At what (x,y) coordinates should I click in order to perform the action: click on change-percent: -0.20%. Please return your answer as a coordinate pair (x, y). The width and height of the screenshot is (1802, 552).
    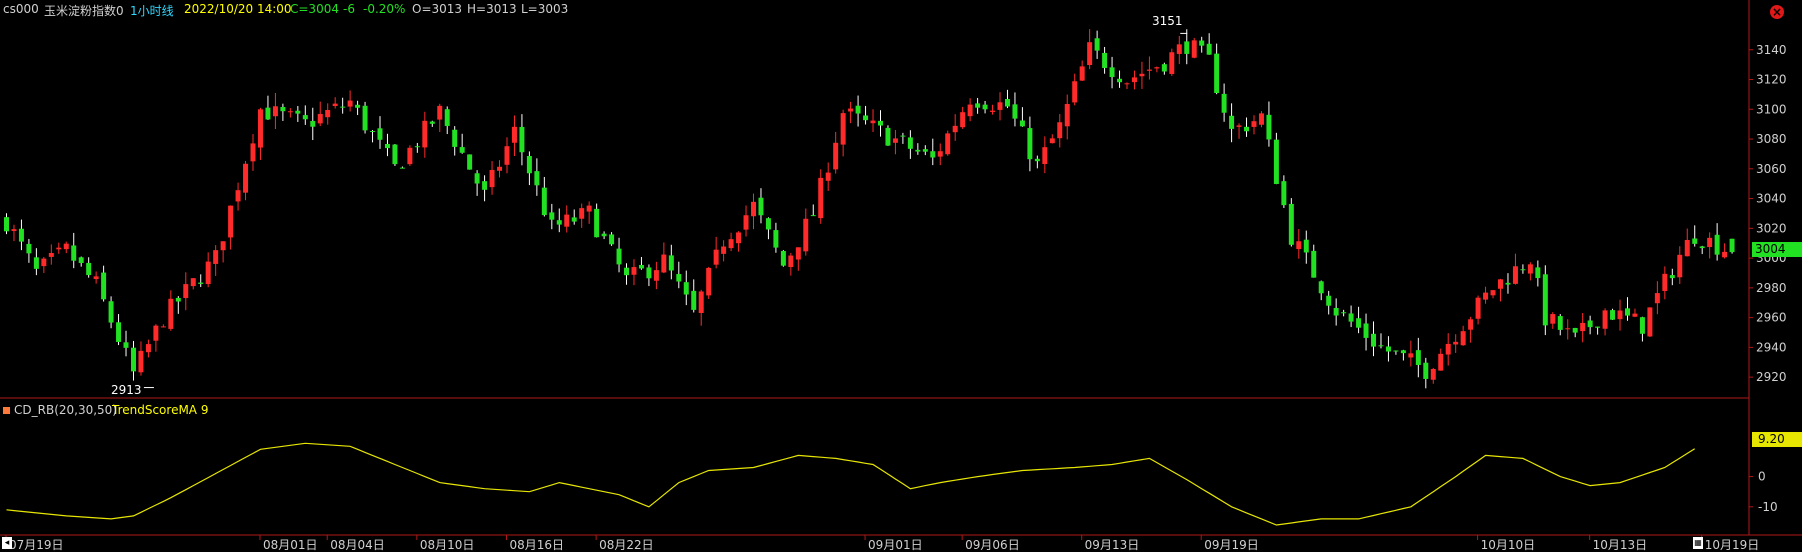
    Looking at the image, I should click on (384, 9).